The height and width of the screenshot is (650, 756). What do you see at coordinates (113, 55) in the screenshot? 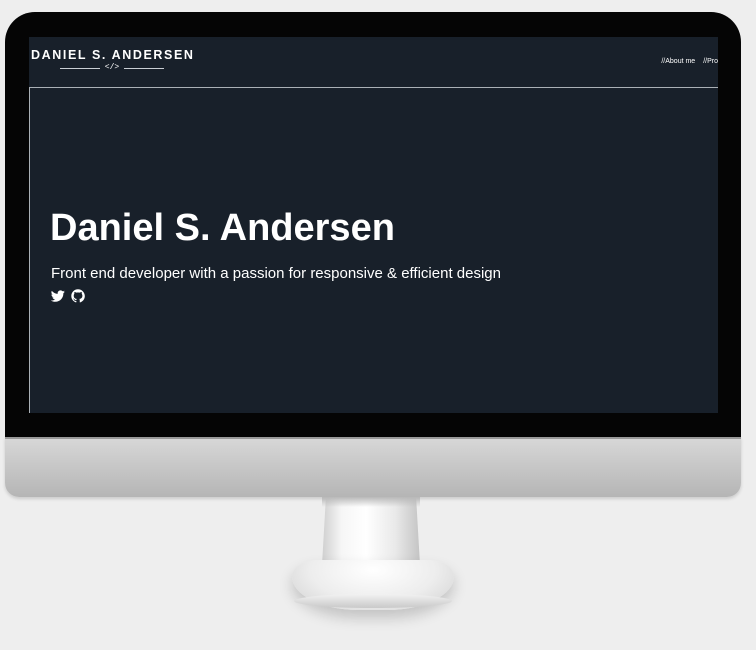
I see `site-logo-name: DANIEL S. ANDERSEN` at bounding box center [113, 55].